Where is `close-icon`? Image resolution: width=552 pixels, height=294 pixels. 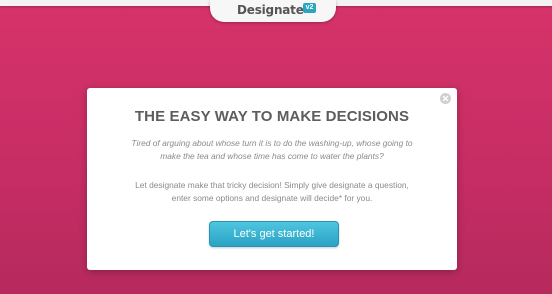
close-icon is located at coordinates (445, 98).